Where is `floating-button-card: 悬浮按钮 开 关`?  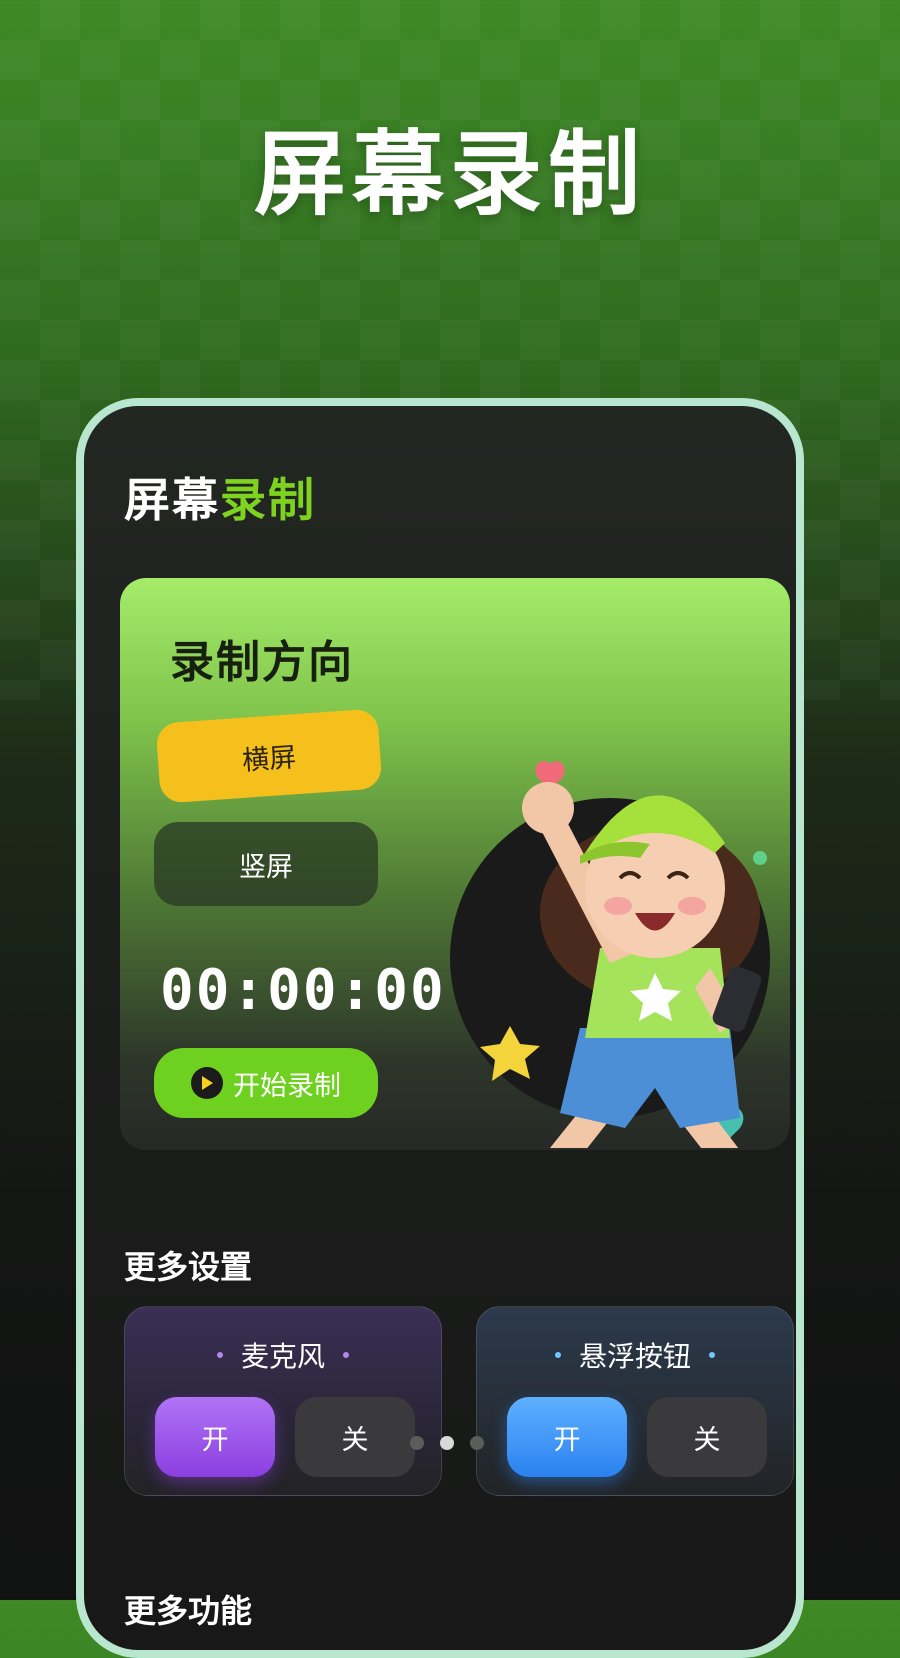
floating-button-card: 悬浮按钮 开 关 is located at coordinates (635, 1401).